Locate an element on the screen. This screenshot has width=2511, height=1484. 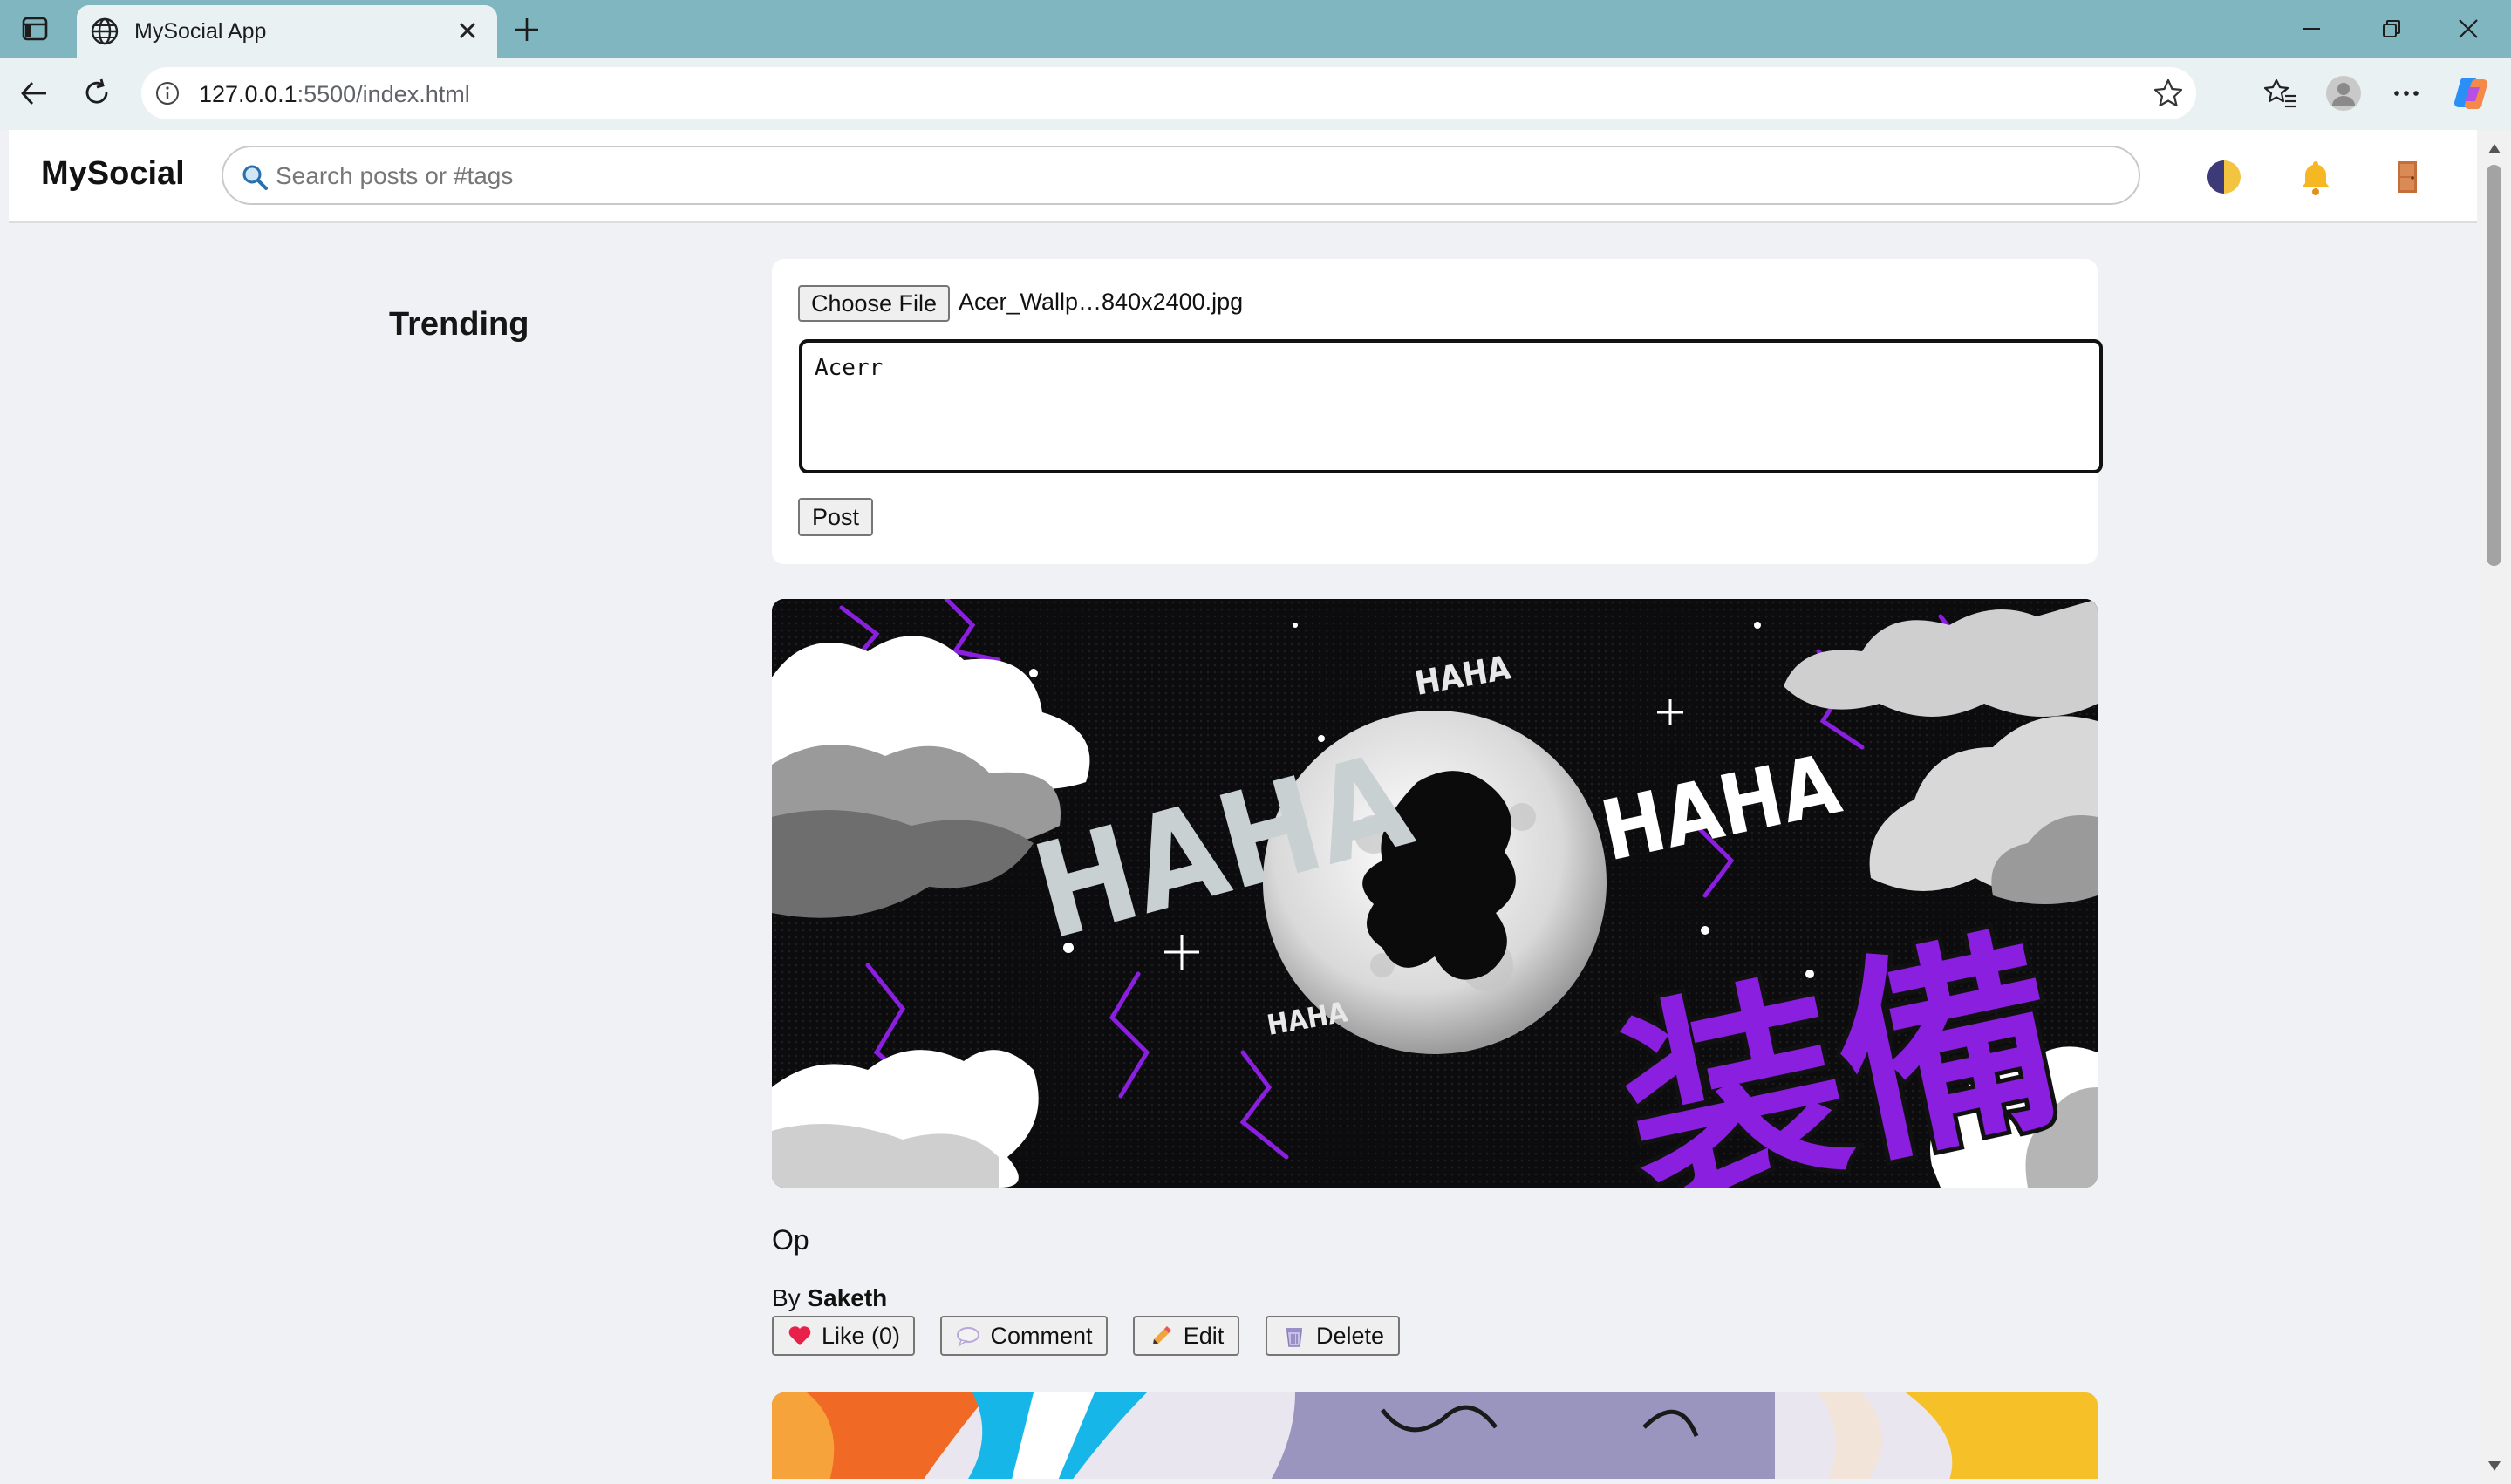
search-input is located at coordinates (1191, 176).